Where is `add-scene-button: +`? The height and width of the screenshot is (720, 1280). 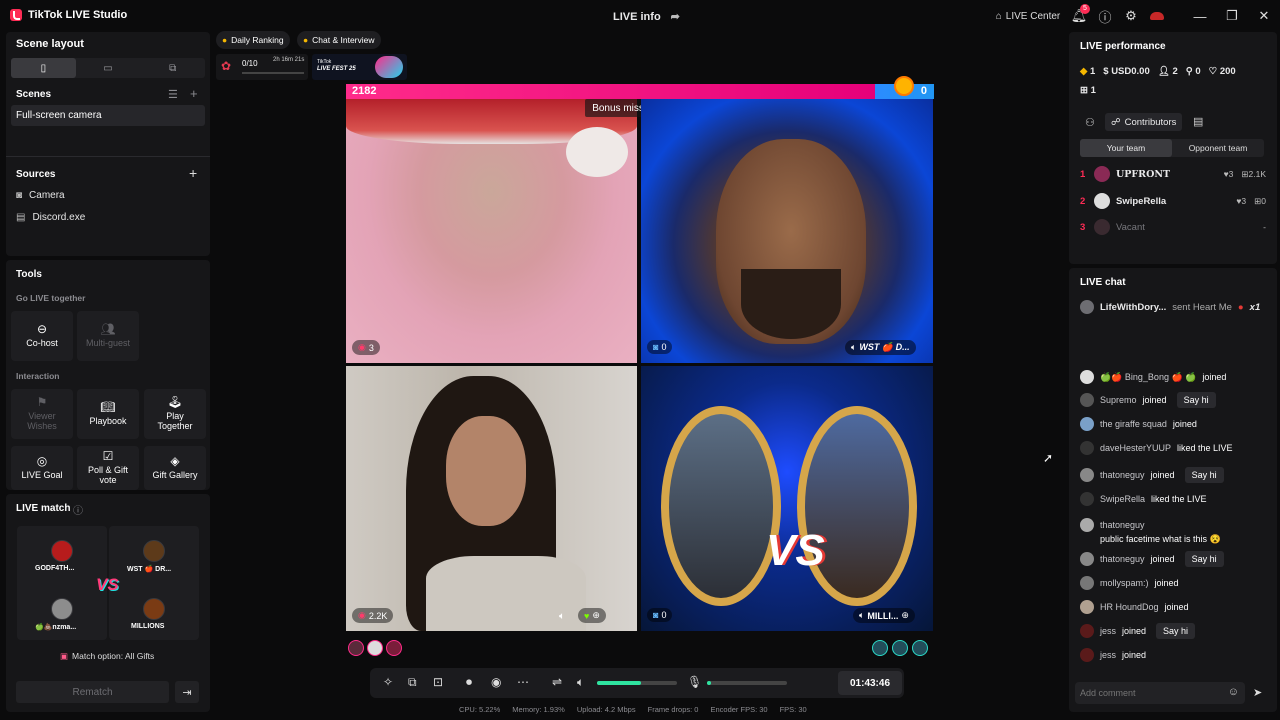
add-scene-button: + is located at coordinates (194, 93).